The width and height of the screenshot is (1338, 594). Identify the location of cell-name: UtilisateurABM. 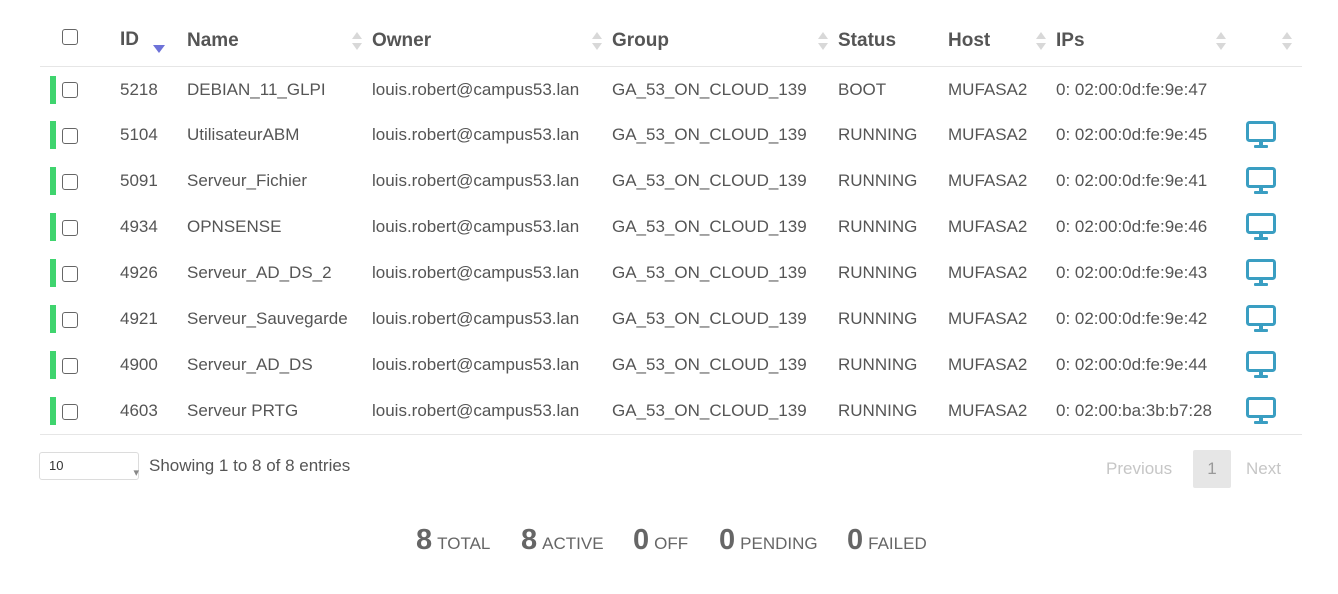
(243, 134).